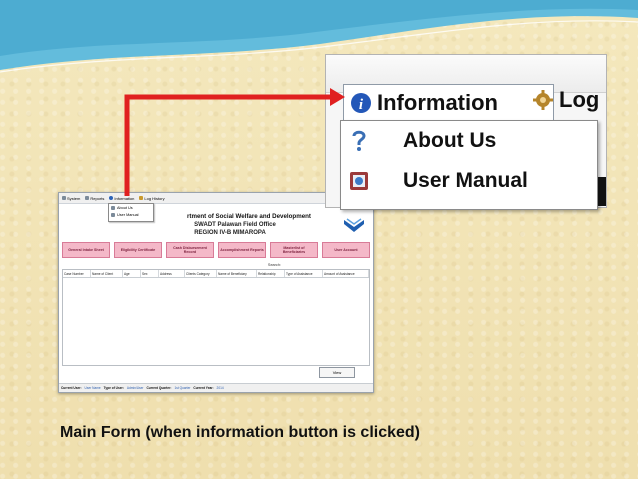 The height and width of the screenshot is (479, 638). Describe the element at coordinates (113, 388) in the screenshot. I see `status-type-label: Type of User:` at that location.